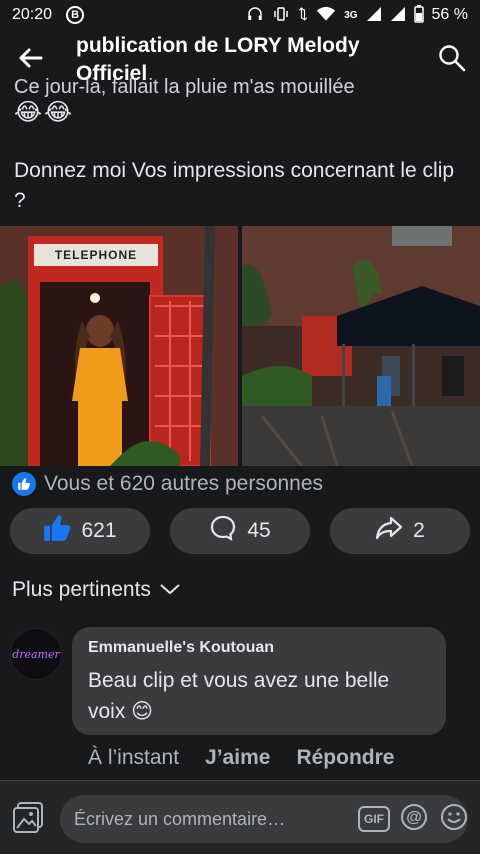  What do you see at coordinates (32, 14) in the screenshot?
I see `status-time: 20:20` at bounding box center [32, 14].